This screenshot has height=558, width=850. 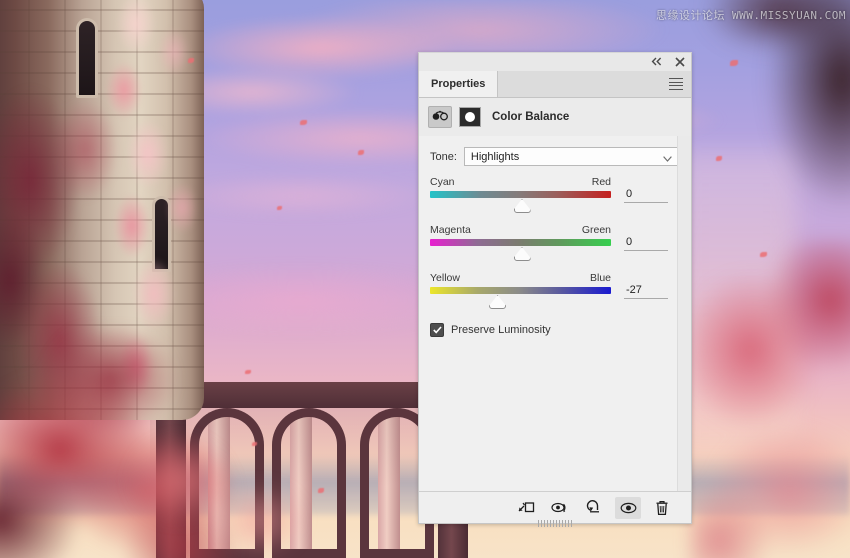 I want to click on tone-row: Tone: Highlights, so click(x=555, y=151).